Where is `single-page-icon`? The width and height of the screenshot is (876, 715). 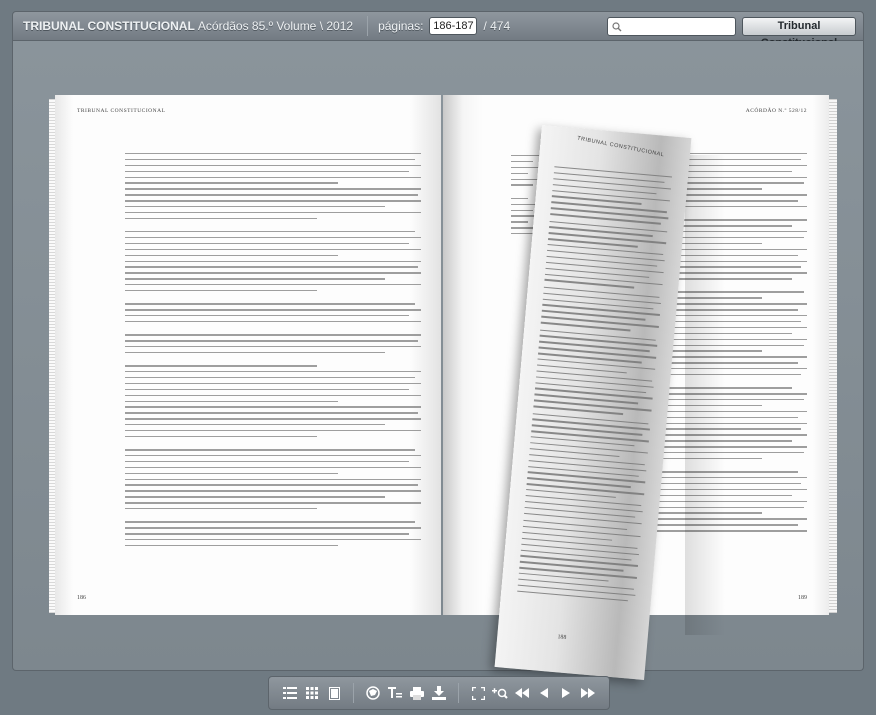
single-page-icon is located at coordinates (334, 693).